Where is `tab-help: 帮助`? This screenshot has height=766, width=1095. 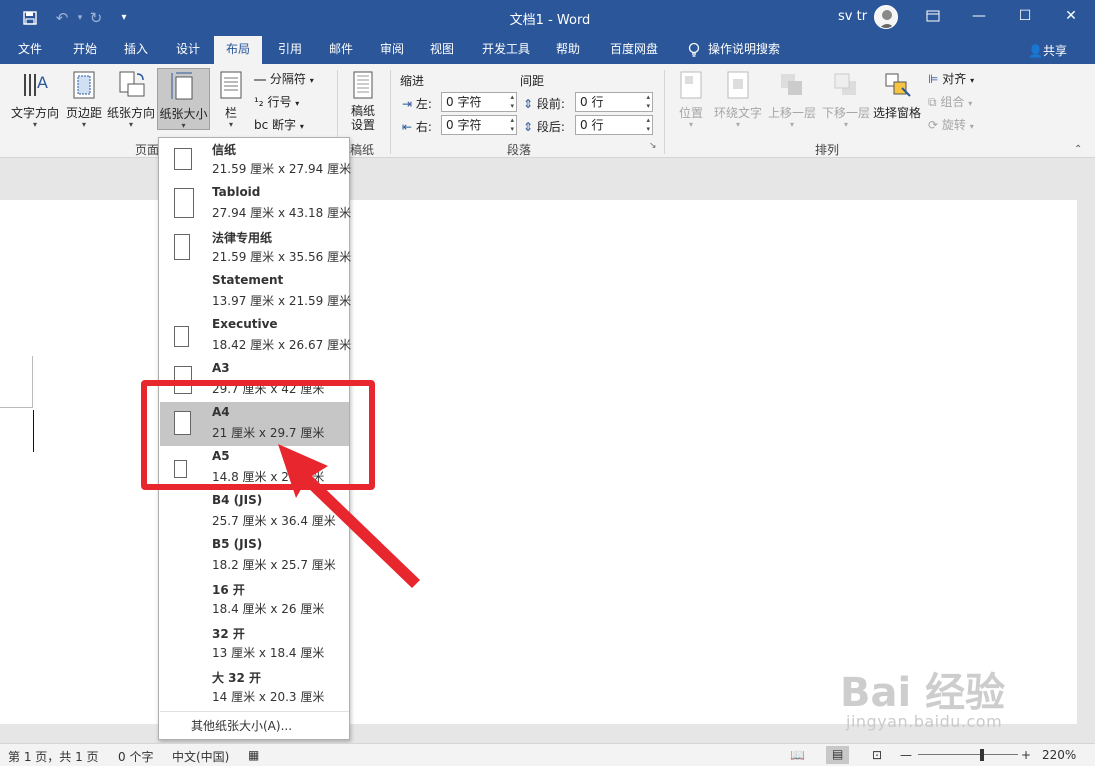
tab-help: 帮助 is located at coordinates (568, 50).